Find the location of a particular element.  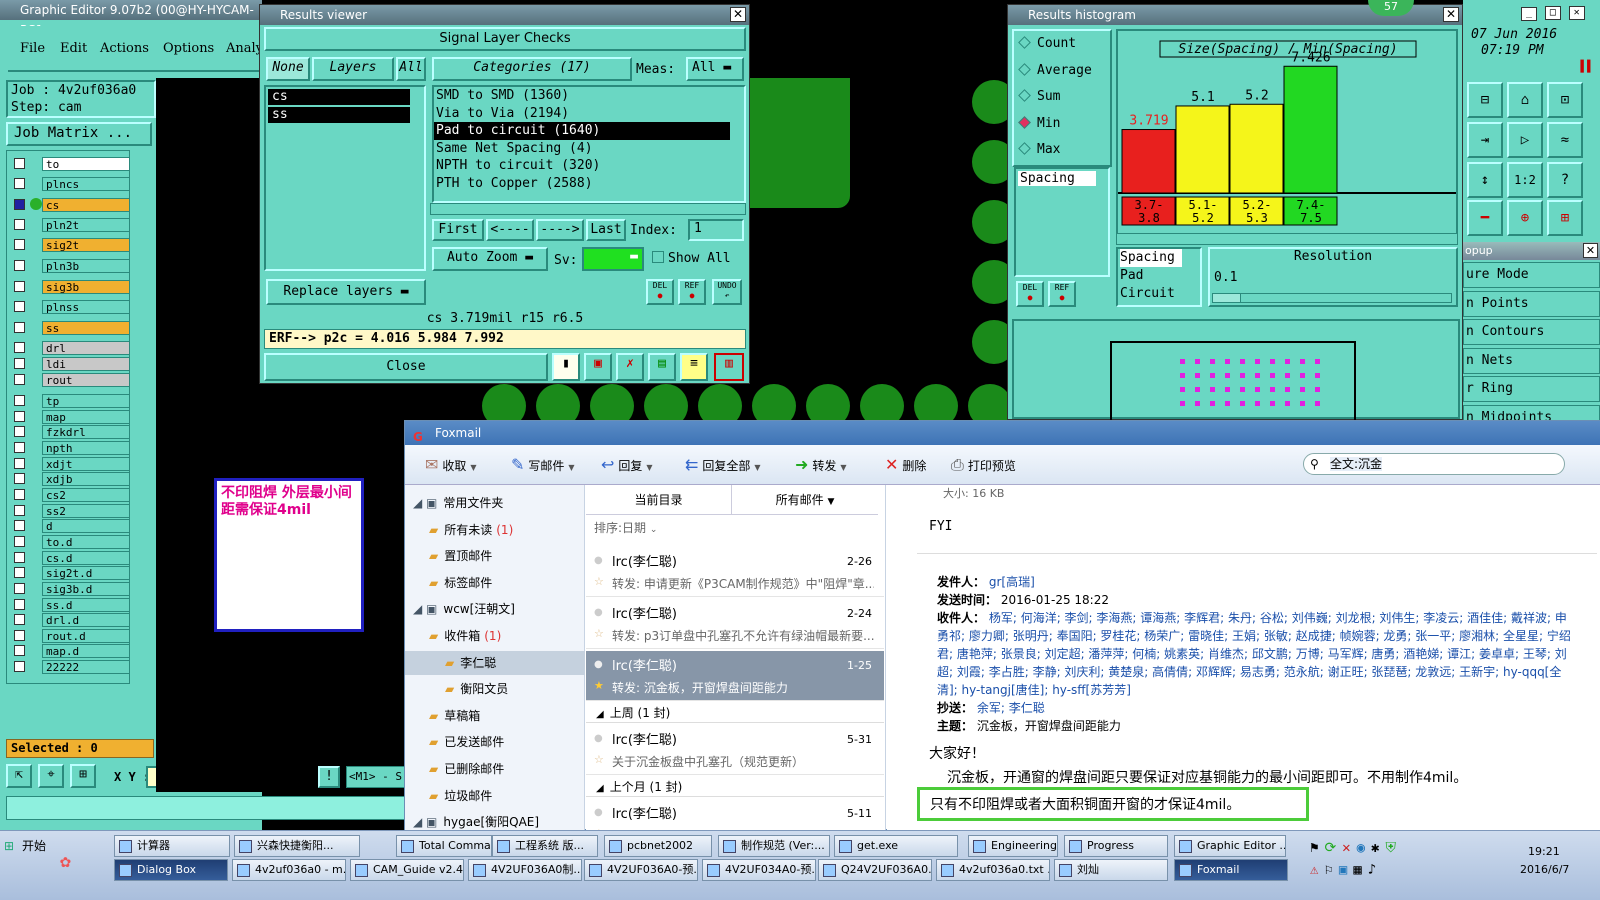

layer-row: xdjb is located at coordinates (72, 479).